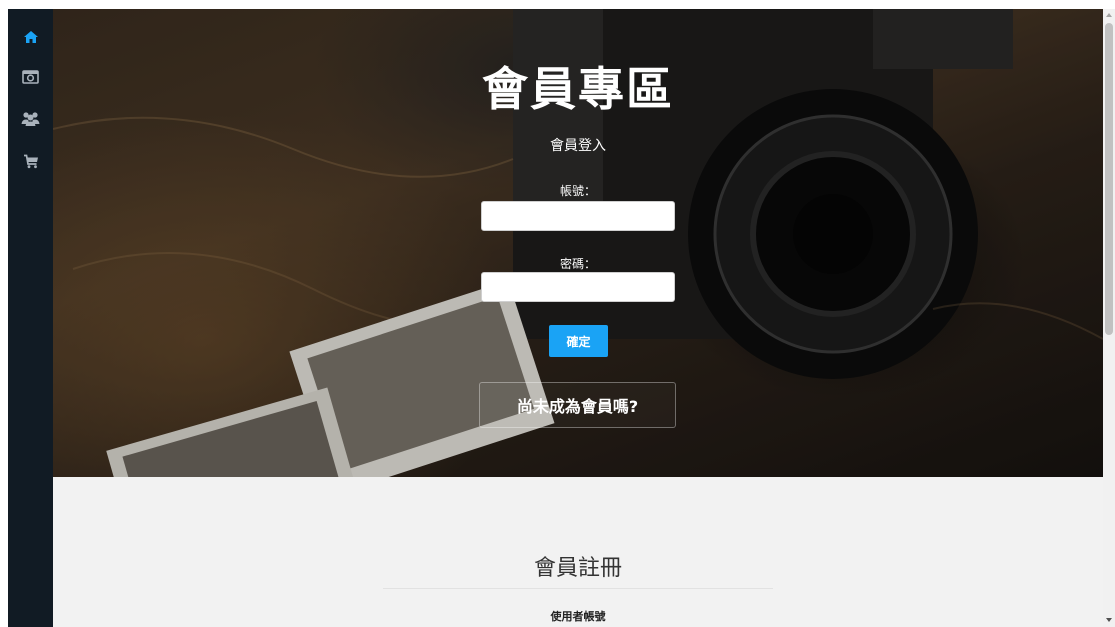 Image resolution: width=1115 pixels, height=627 pixels. I want to click on sidebar-item-camera, so click(30, 76).